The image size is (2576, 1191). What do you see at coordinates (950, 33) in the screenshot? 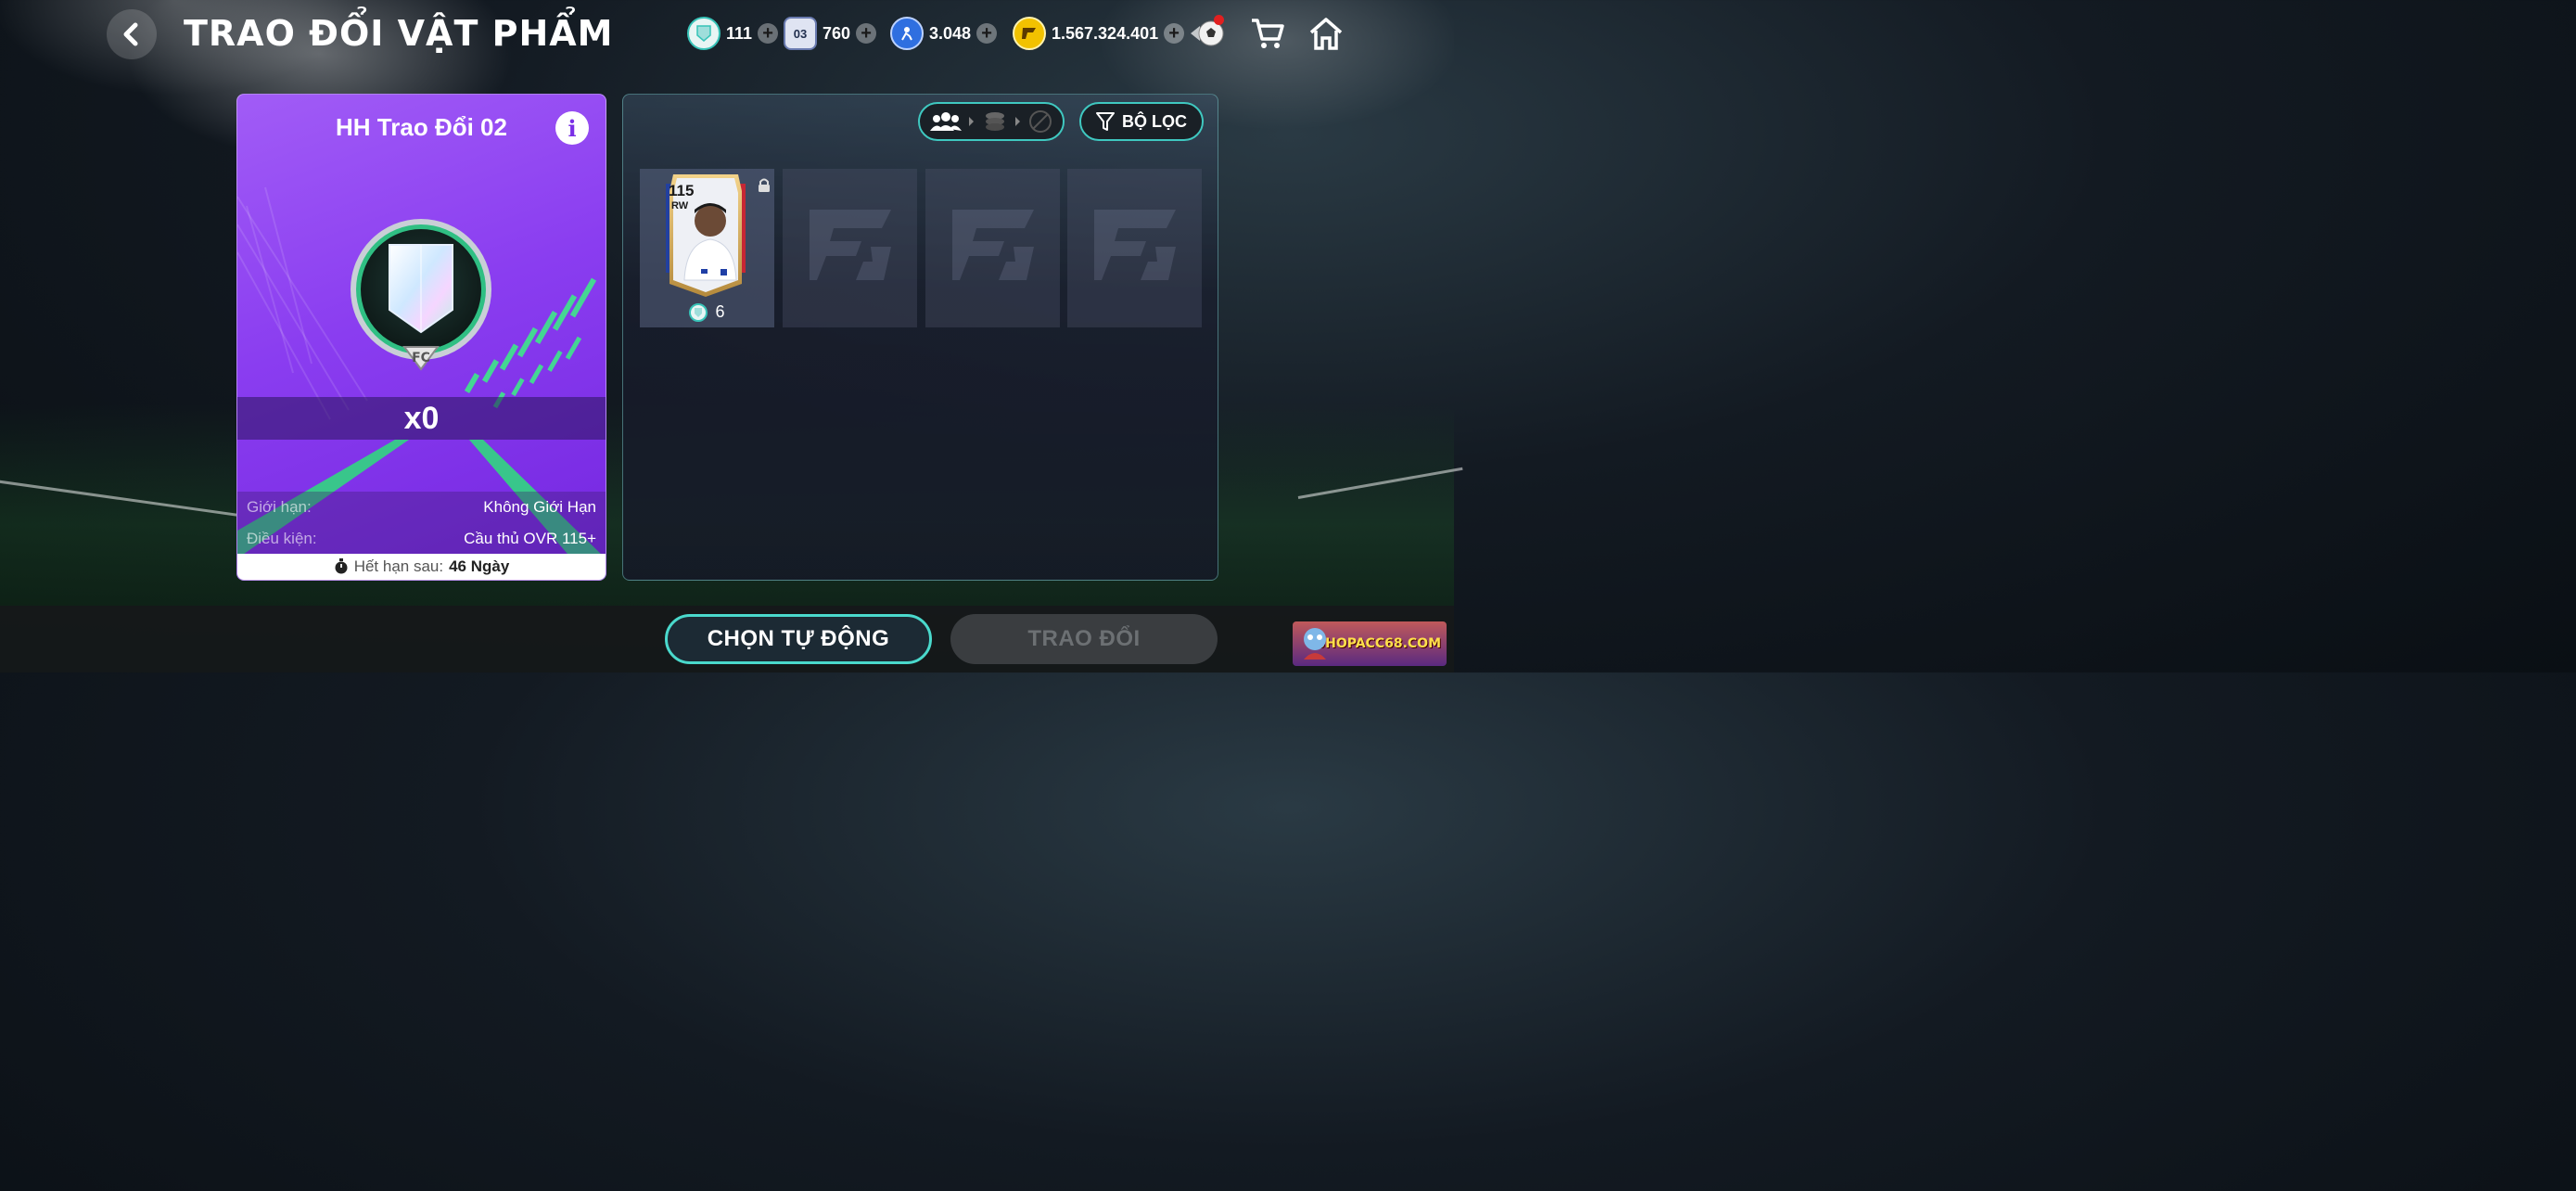
I see `currency-value: 3.048` at bounding box center [950, 33].